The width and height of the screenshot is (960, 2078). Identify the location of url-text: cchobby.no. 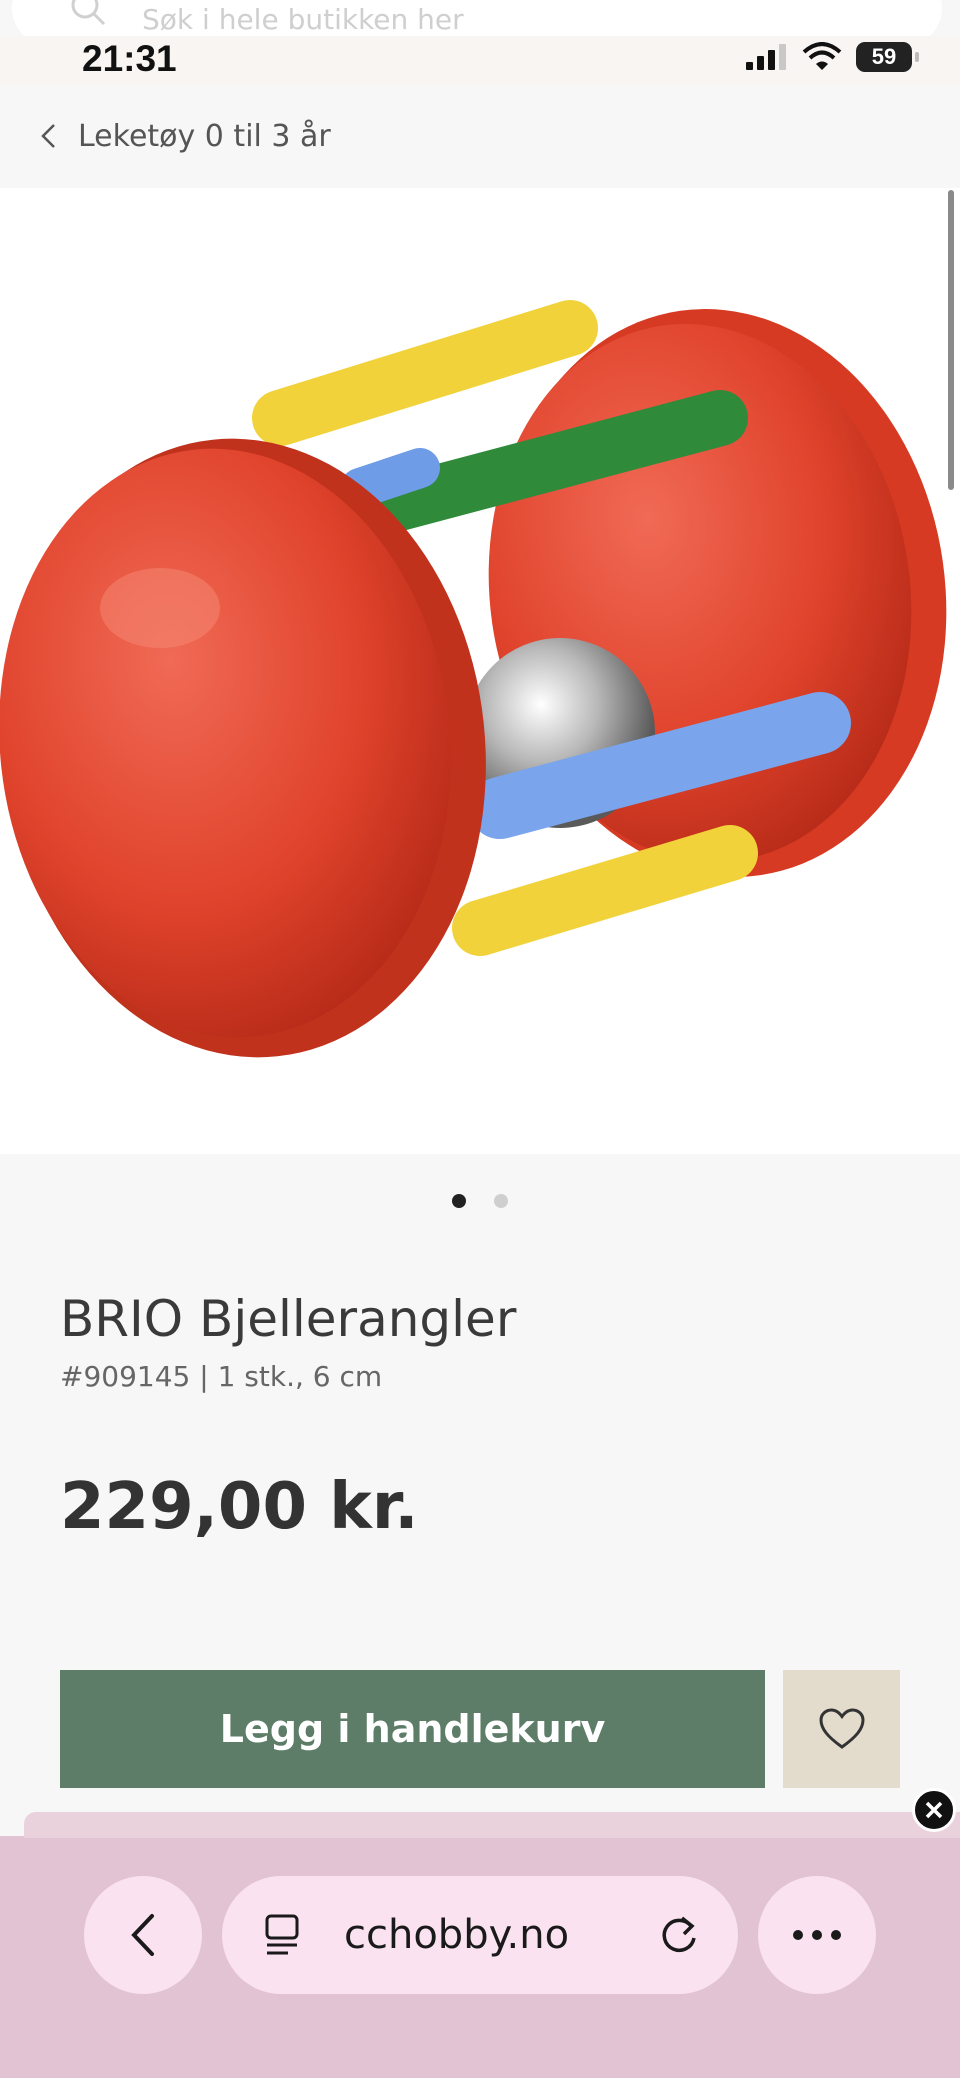
(457, 1935).